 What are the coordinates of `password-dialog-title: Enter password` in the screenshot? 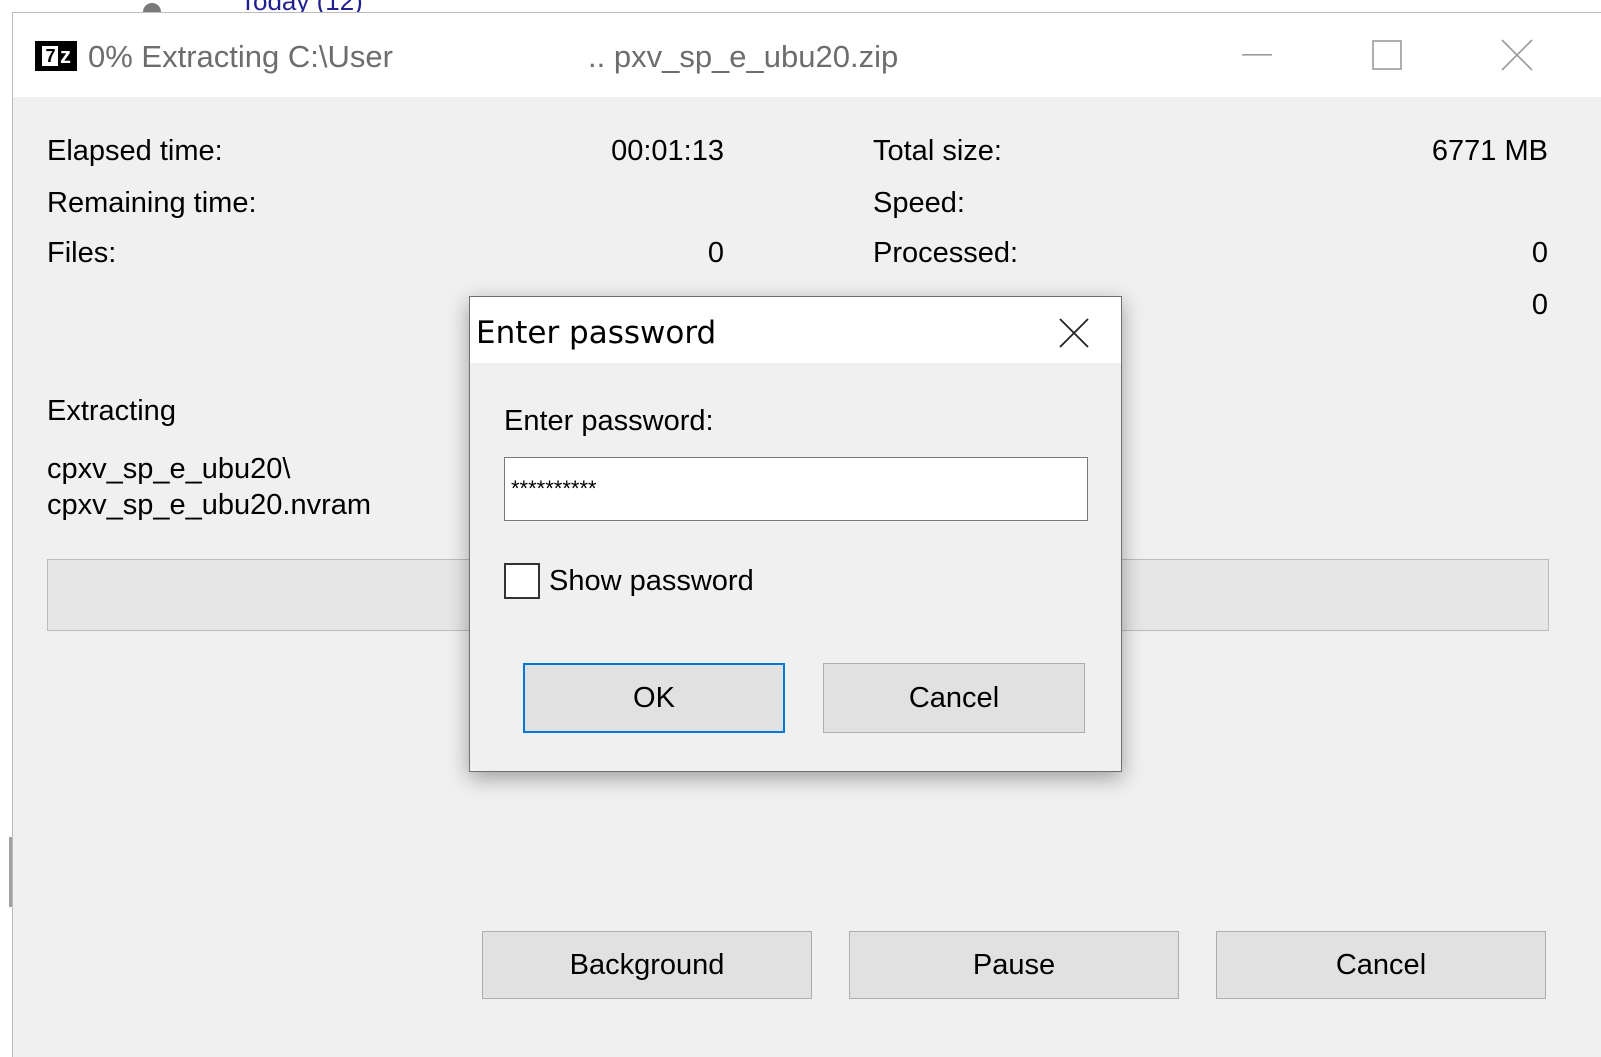 It's located at (596, 333).